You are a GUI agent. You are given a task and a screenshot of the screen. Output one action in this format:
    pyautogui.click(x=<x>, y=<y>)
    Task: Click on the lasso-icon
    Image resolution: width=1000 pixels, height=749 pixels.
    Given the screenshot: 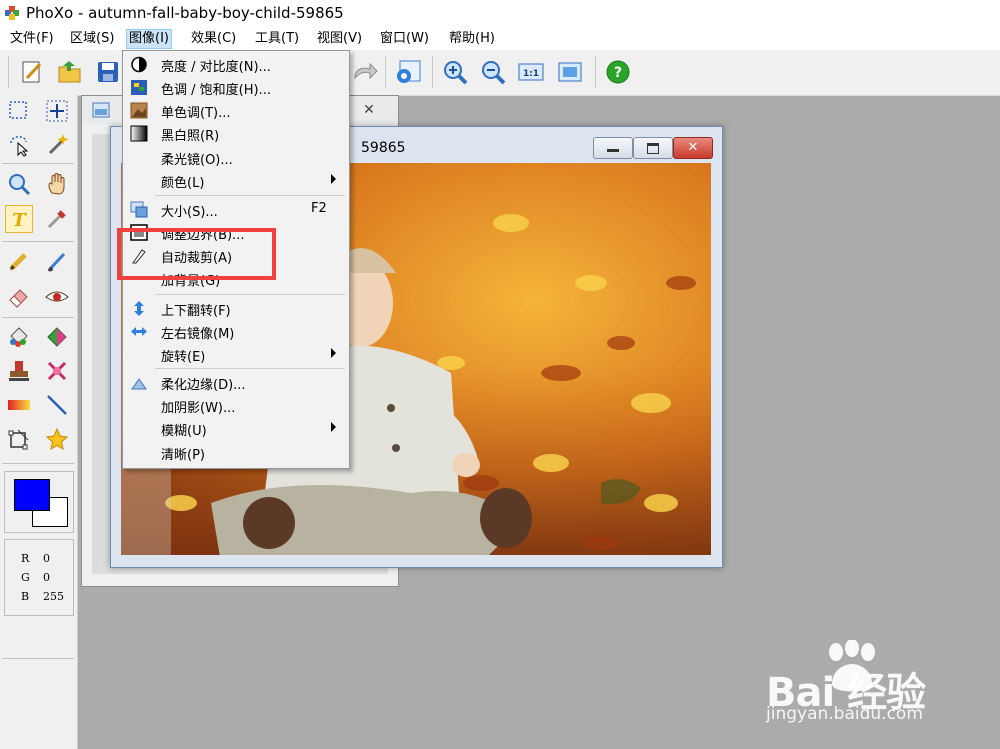 What is the action you would take?
    pyautogui.click(x=19, y=144)
    